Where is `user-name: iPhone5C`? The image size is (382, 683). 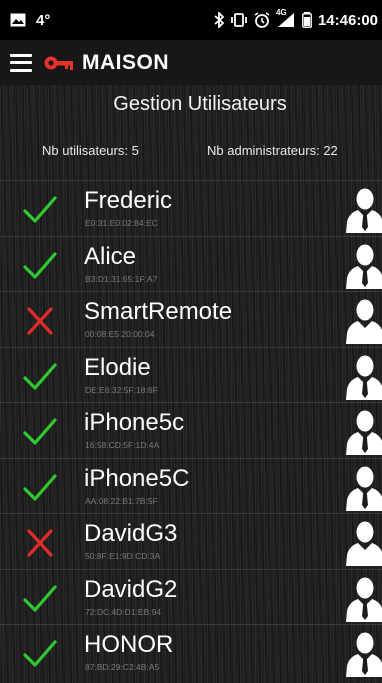
user-name: iPhone5C is located at coordinates (137, 478).